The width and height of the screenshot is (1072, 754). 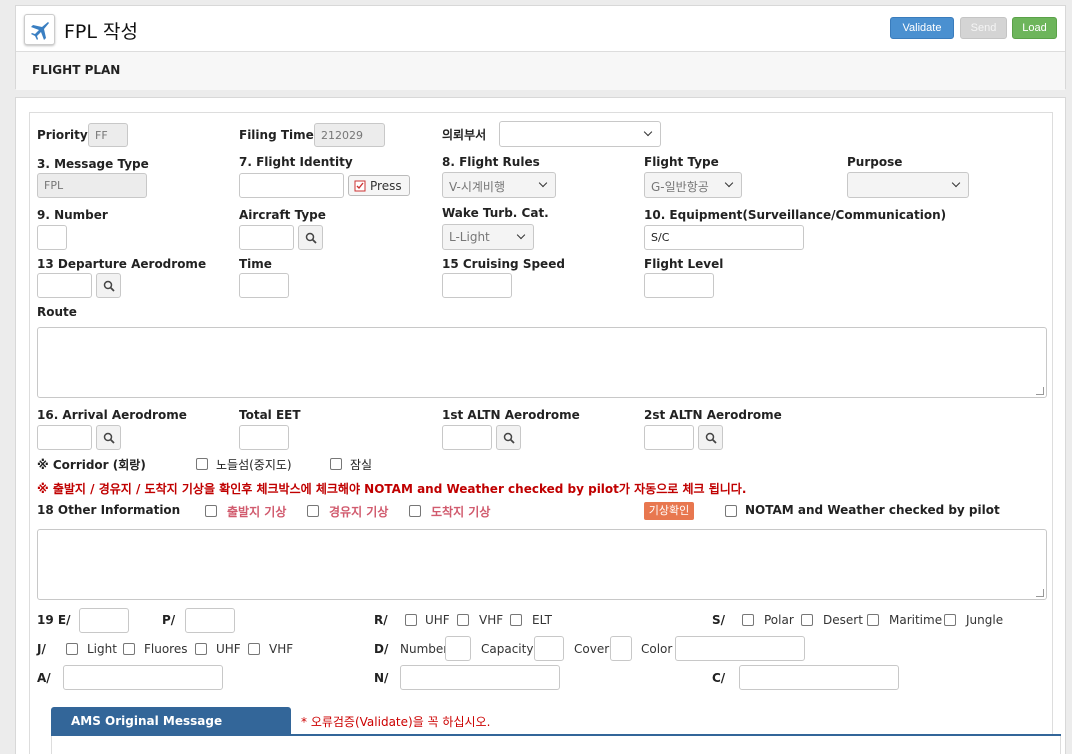 What do you see at coordinates (276, 135) in the screenshot?
I see `filing-time-label: Filing Time` at bounding box center [276, 135].